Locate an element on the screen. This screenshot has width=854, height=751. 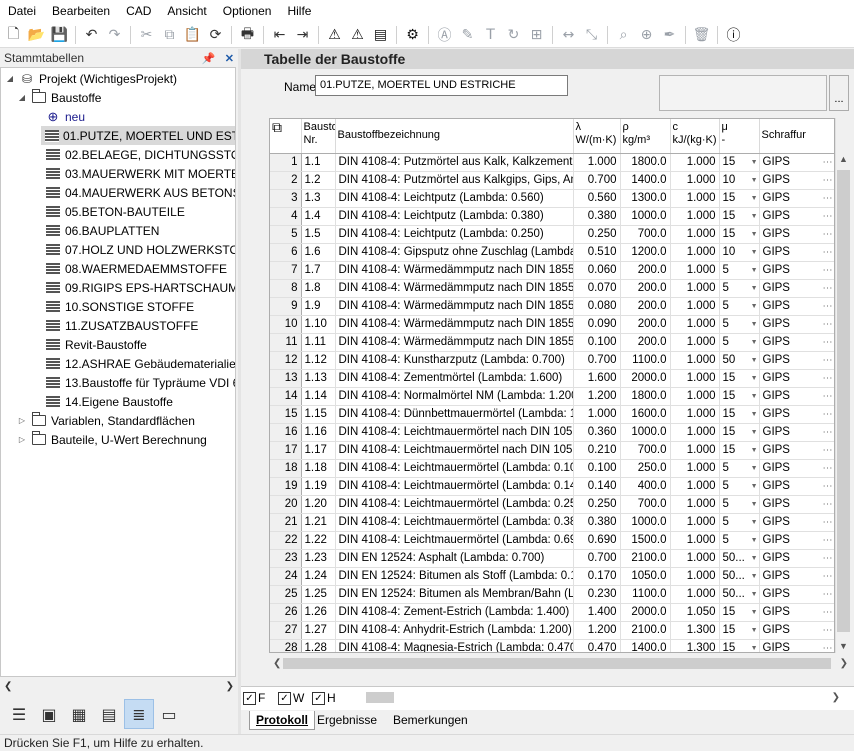
lambda-cell: 1.600 is located at coordinates (597, 378).